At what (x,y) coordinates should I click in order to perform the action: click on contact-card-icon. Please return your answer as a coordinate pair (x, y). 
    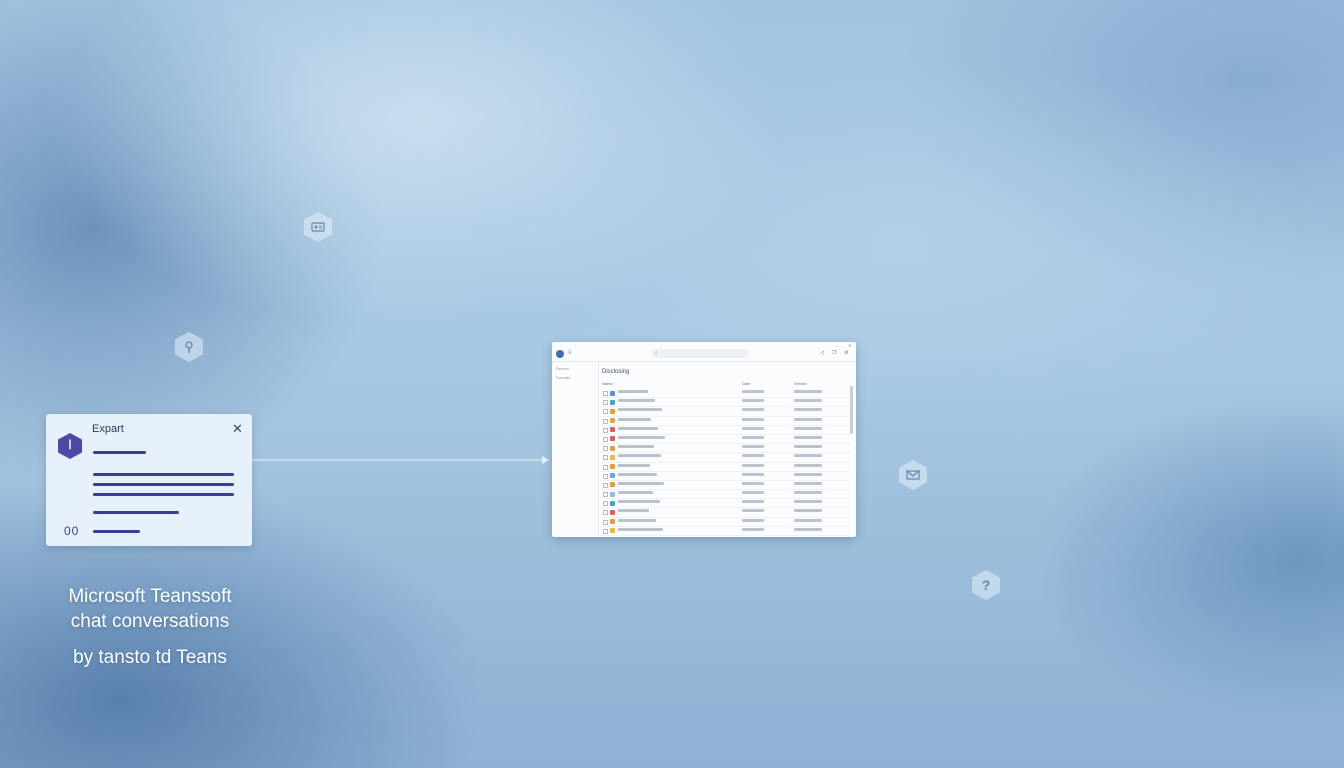
    Looking at the image, I should click on (318, 227).